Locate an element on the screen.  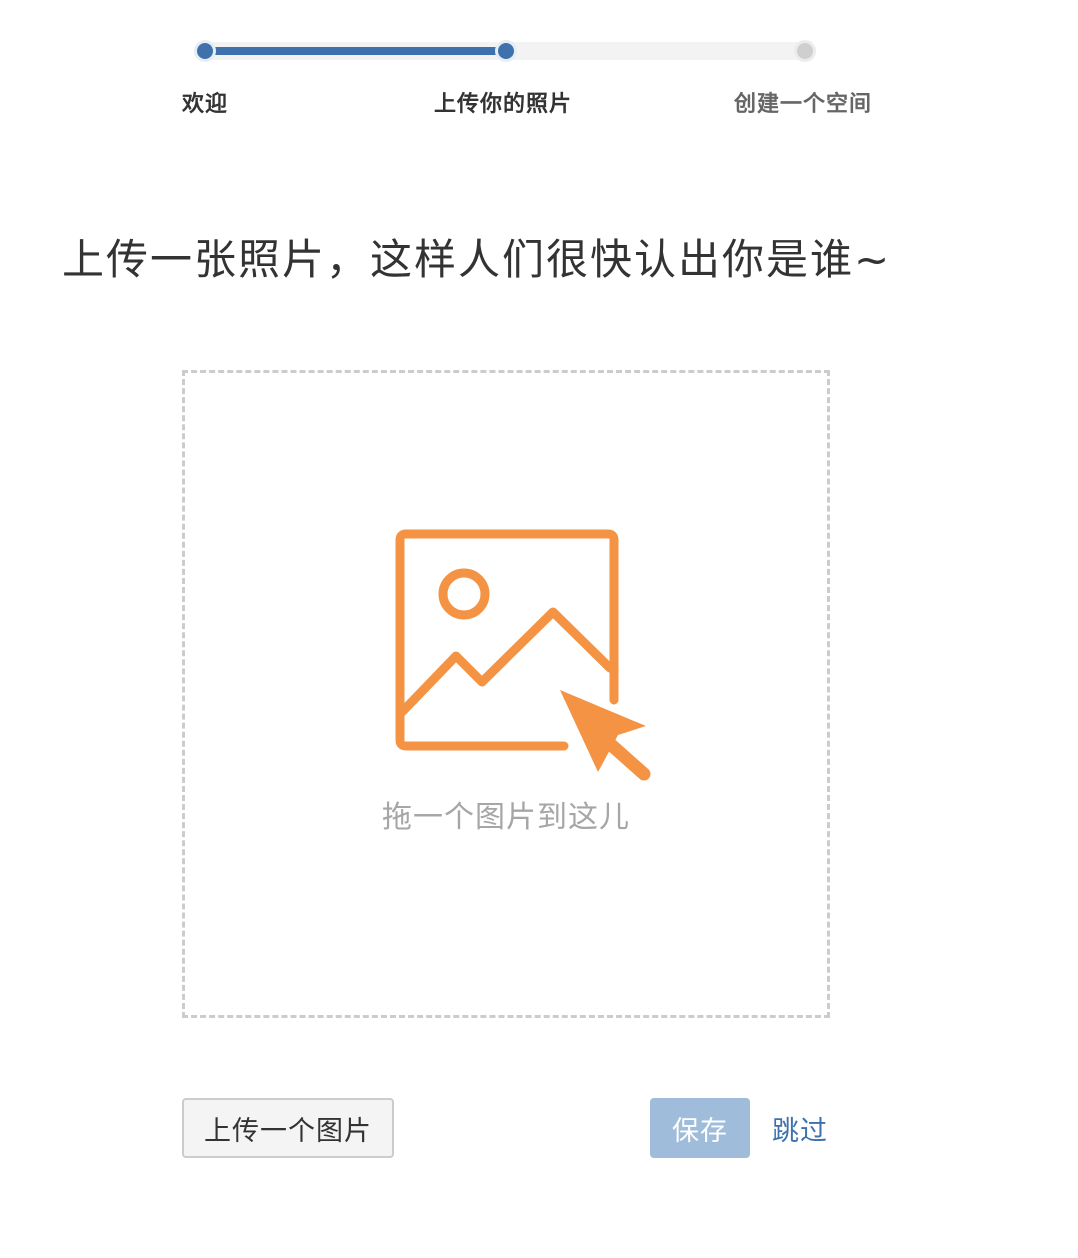
image-upload-icon is located at coordinates (523, 655).